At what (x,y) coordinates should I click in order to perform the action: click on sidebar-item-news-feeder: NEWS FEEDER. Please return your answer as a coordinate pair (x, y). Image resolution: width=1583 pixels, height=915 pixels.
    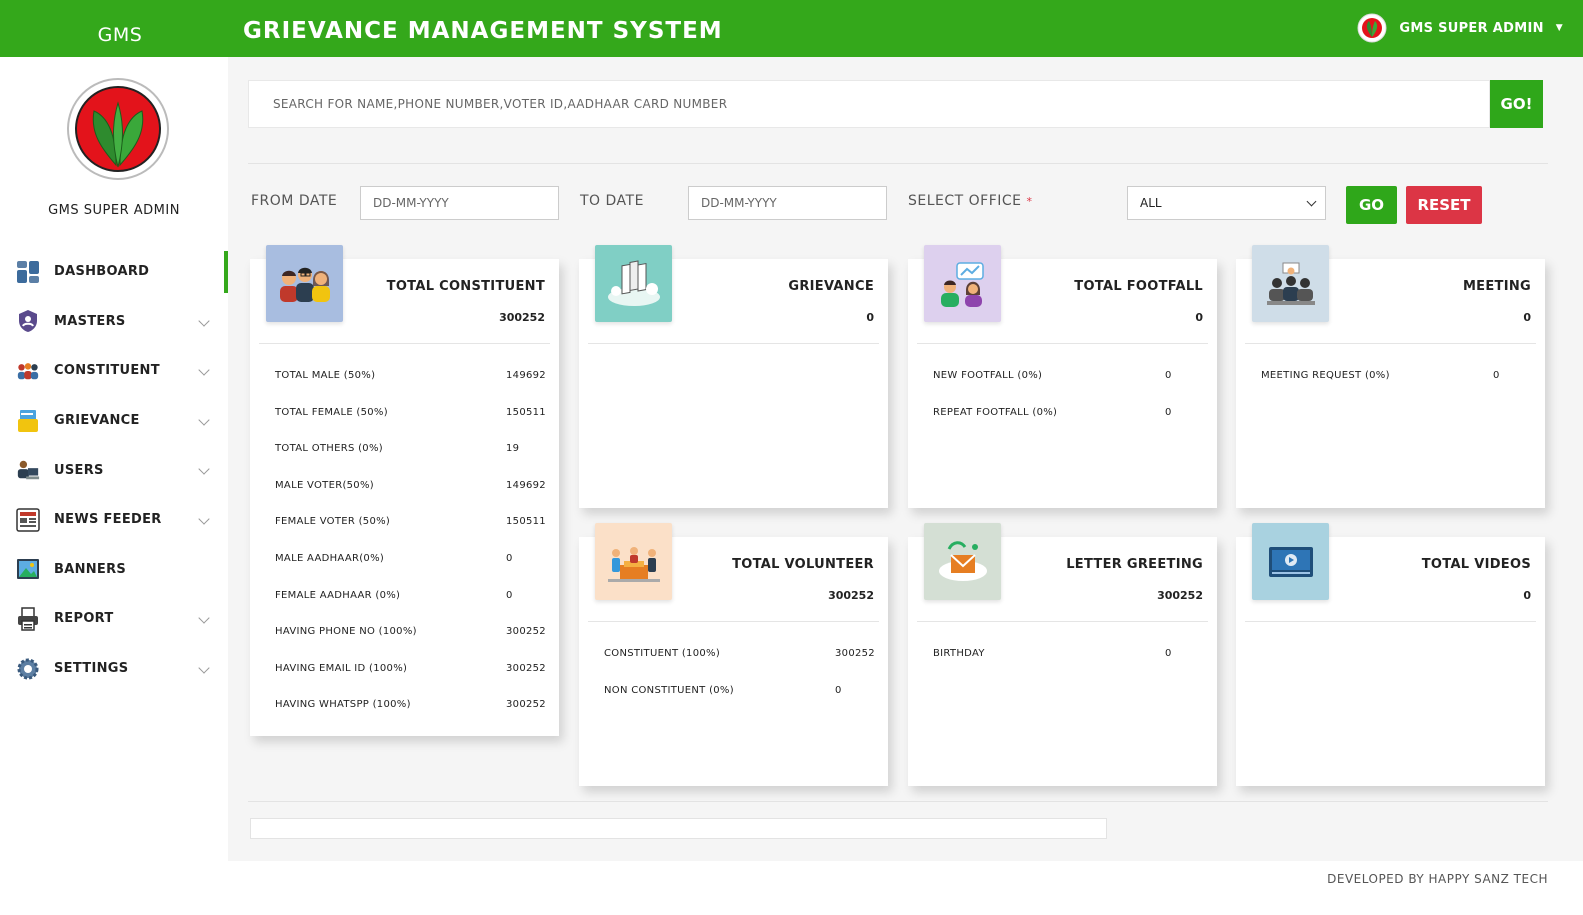
    Looking at the image, I should click on (114, 520).